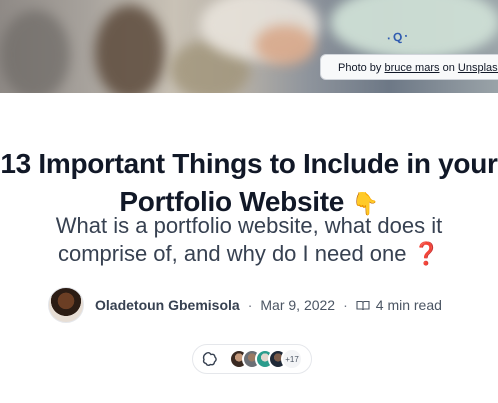  What do you see at coordinates (249, 163) in the screenshot?
I see `title-line-1: 13 Important Things to Include in your` at bounding box center [249, 163].